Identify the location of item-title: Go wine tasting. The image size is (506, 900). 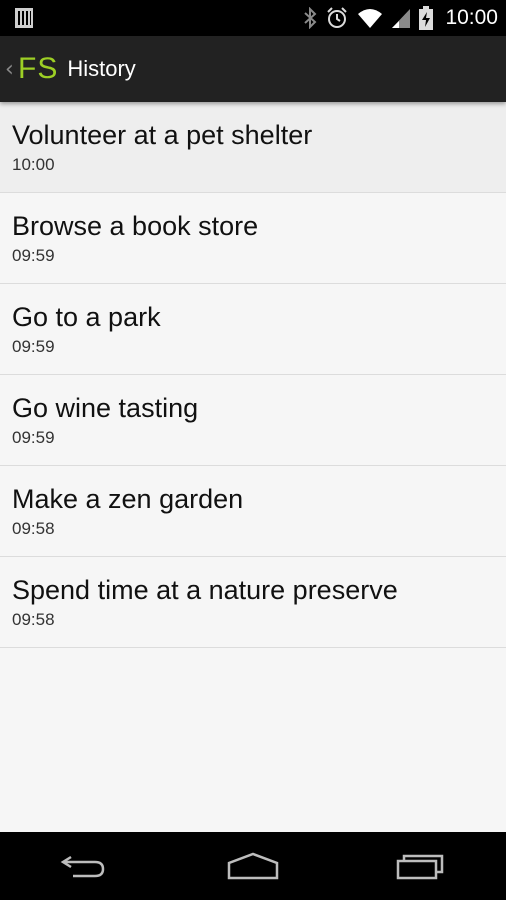
(105, 408).